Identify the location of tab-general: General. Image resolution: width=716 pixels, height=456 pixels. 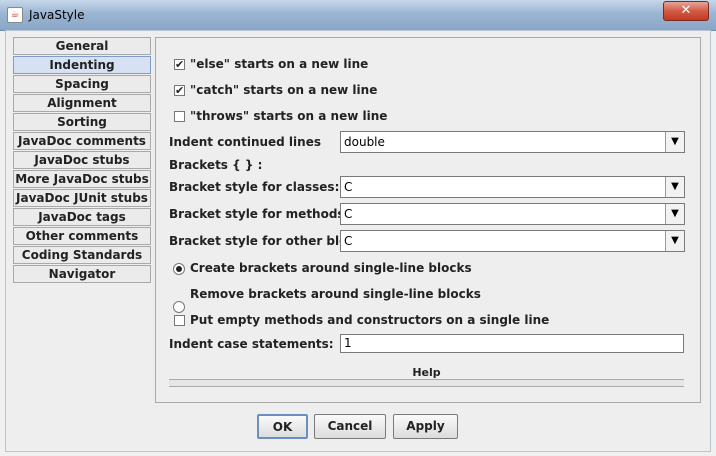
(82, 46).